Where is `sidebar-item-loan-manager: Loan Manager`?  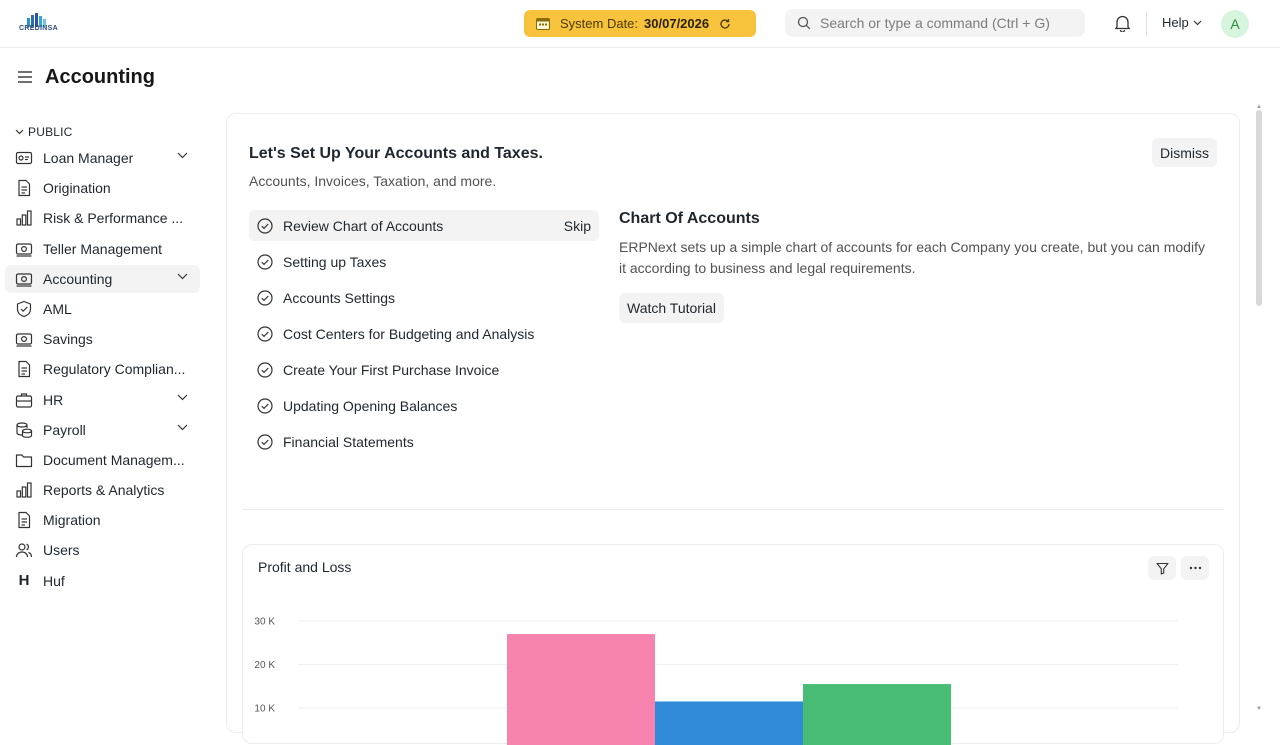
sidebar-item-loan-manager: Loan Manager is located at coordinates (102, 158).